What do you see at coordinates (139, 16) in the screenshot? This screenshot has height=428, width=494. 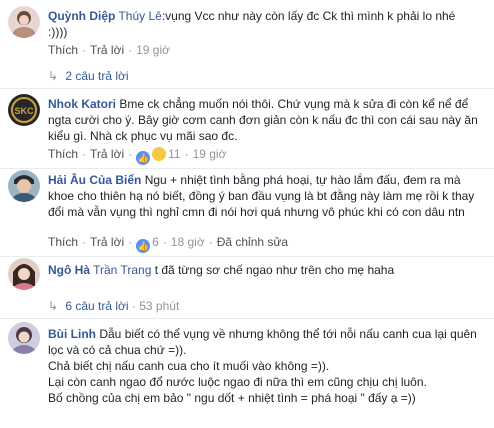 I see `tagged-user: Thúy Lê` at bounding box center [139, 16].